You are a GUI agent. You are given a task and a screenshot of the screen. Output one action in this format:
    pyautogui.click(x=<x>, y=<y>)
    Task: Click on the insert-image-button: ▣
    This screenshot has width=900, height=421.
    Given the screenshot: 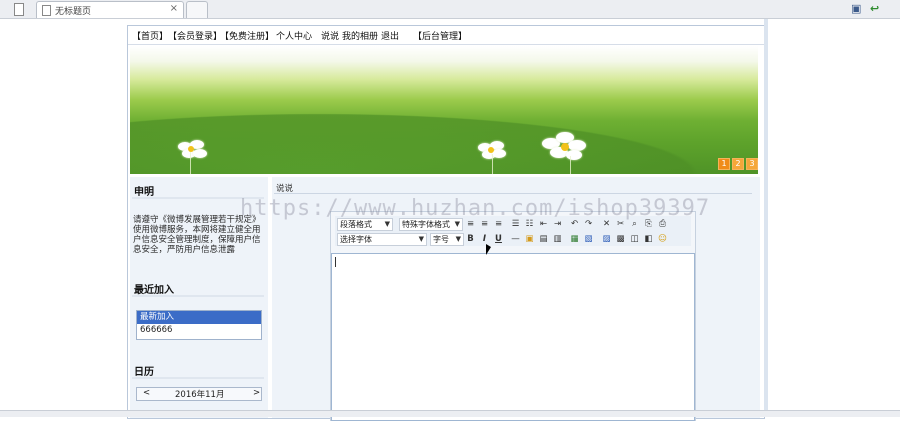 What is the action you would take?
    pyautogui.click(x=529, y=239)
    